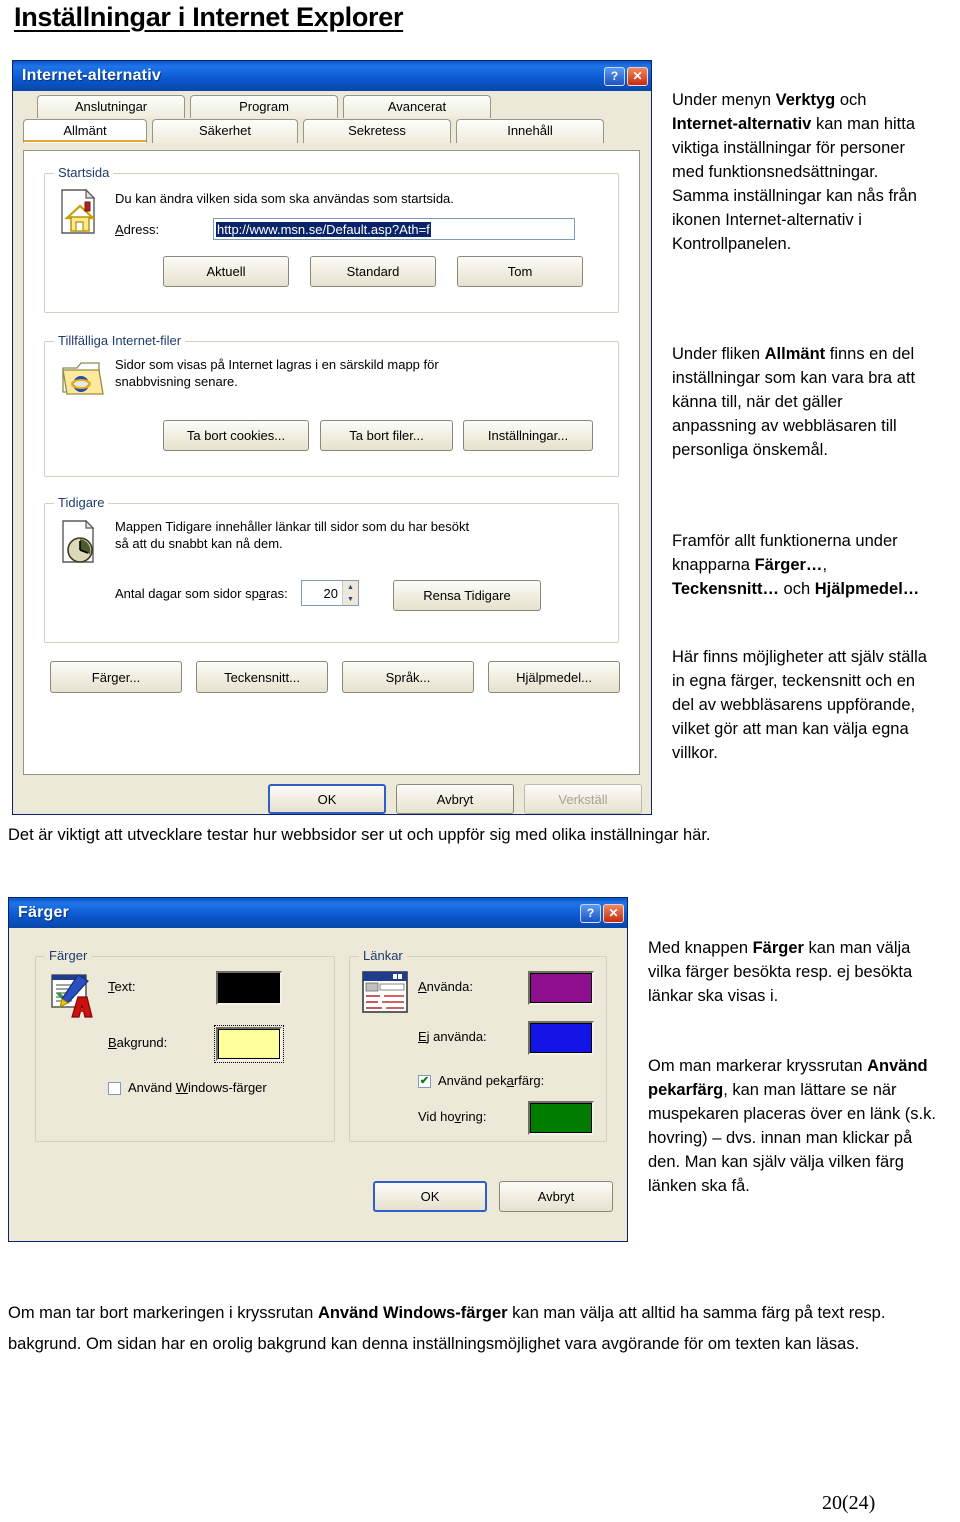 The image size is (960, 1522). I want to click on p3-text-d: och, so click(796, 589).